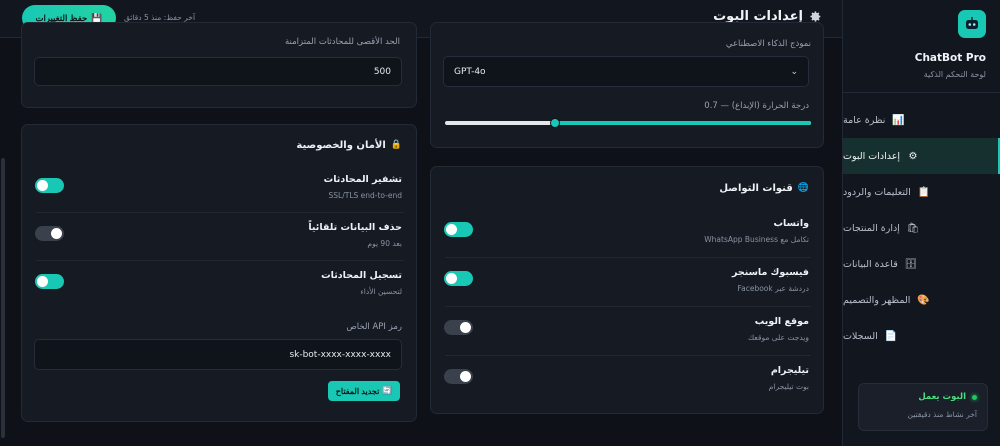 This screenshot has width=1000, height=446. Describe the element at coordinates (626, 71) in the screenshot. I see `ai-model-select: ⌄ GPT-4o` at that location.